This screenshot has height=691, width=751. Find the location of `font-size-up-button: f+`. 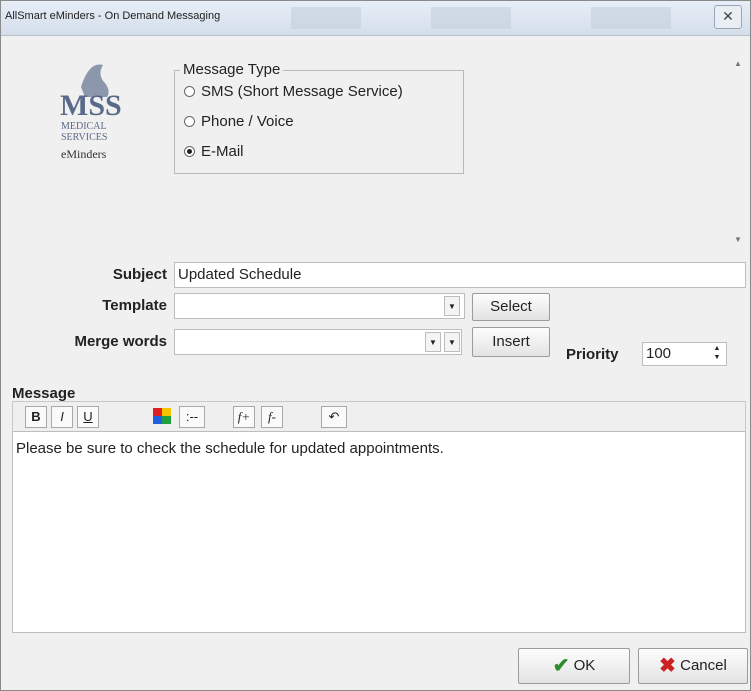

font-size-up-button: f+ is located at coordinates (244, 417).